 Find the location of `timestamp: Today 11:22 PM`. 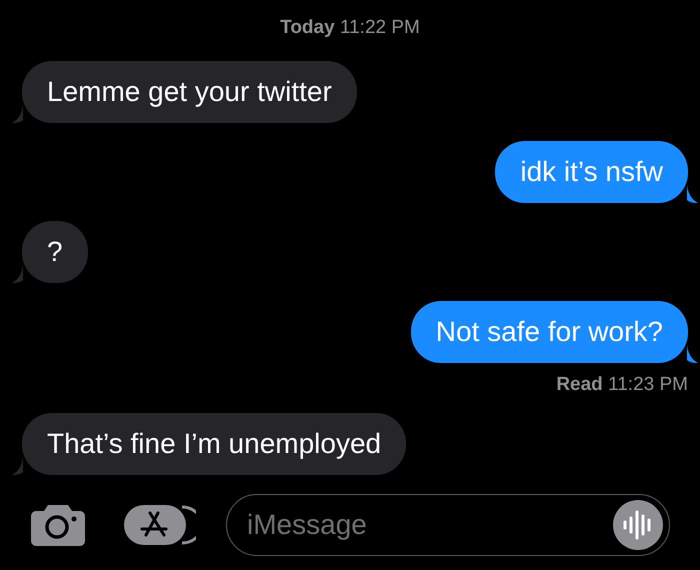

timestamp: Today 11:22 PM is located at coordinates (350, 28).